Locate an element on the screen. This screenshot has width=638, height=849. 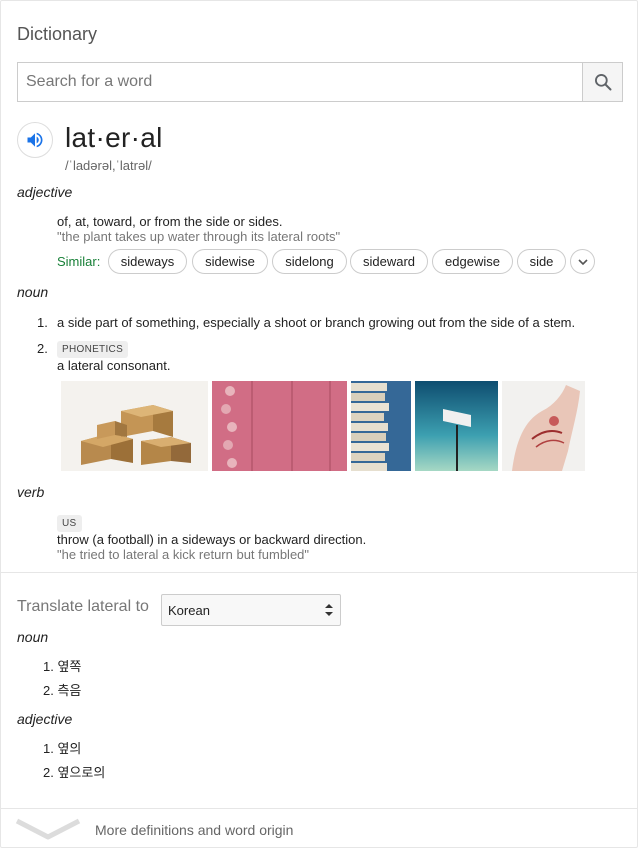
sense-number: 2. is located at coordinates (42, 348).